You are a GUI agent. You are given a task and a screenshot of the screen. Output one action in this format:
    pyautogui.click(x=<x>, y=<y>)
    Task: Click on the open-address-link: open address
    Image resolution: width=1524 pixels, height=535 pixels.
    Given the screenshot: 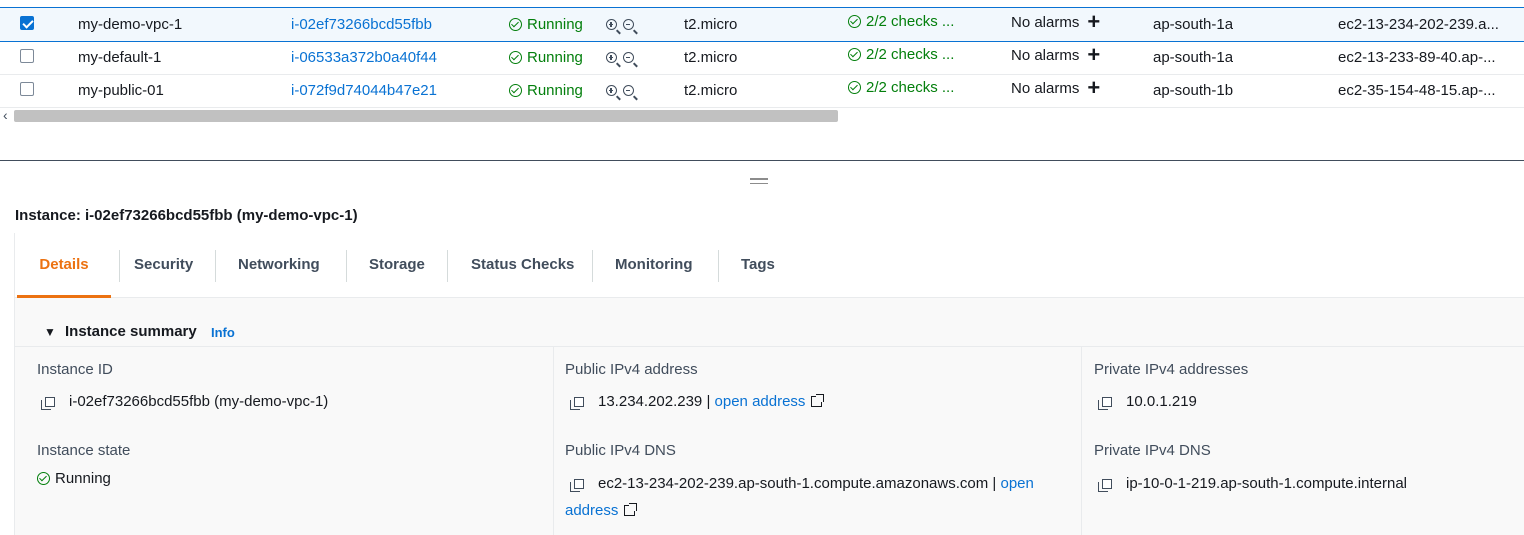 What is the action you would take?
    pyautogui.click(x=760, y=401)
    